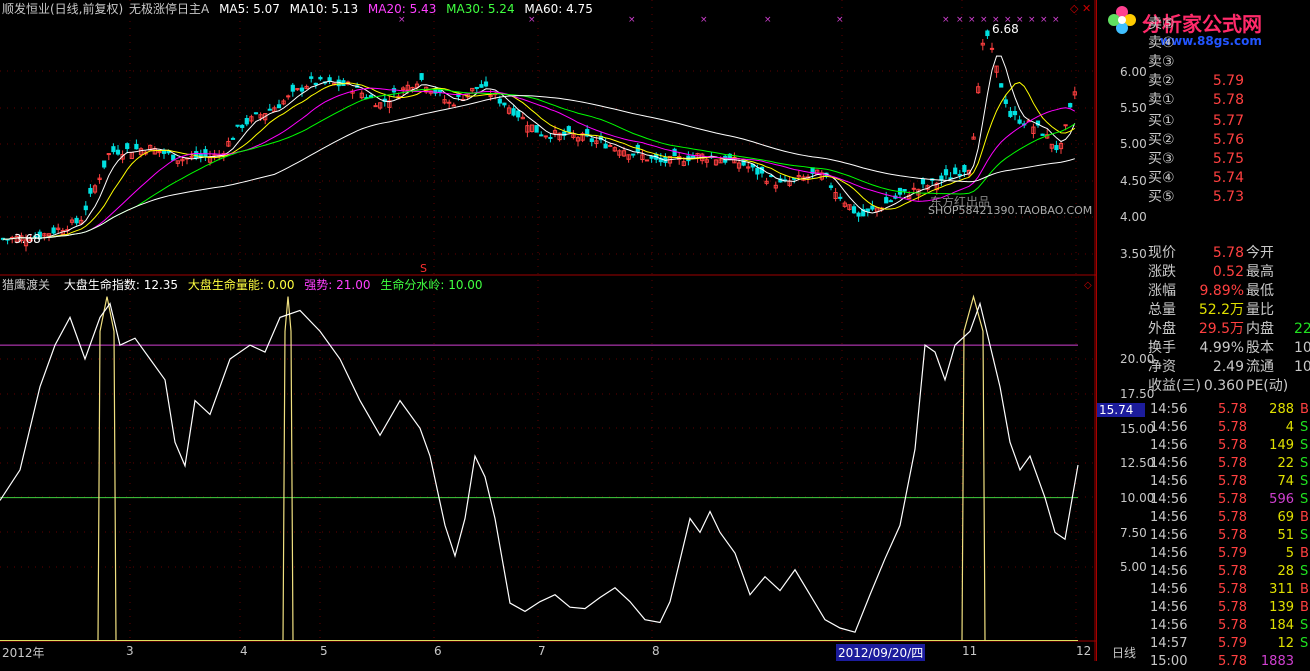 The width and height of the screenshot is (1310, 671). What do you see at coordinates (1161, 24) in the screenshot?
I see `order-level-label: 卖⑤` at bounding box center [1161, 24].